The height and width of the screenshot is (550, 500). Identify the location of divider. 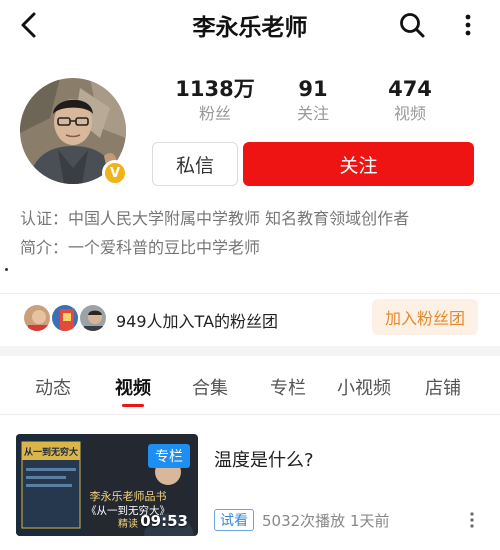
(250, 414).